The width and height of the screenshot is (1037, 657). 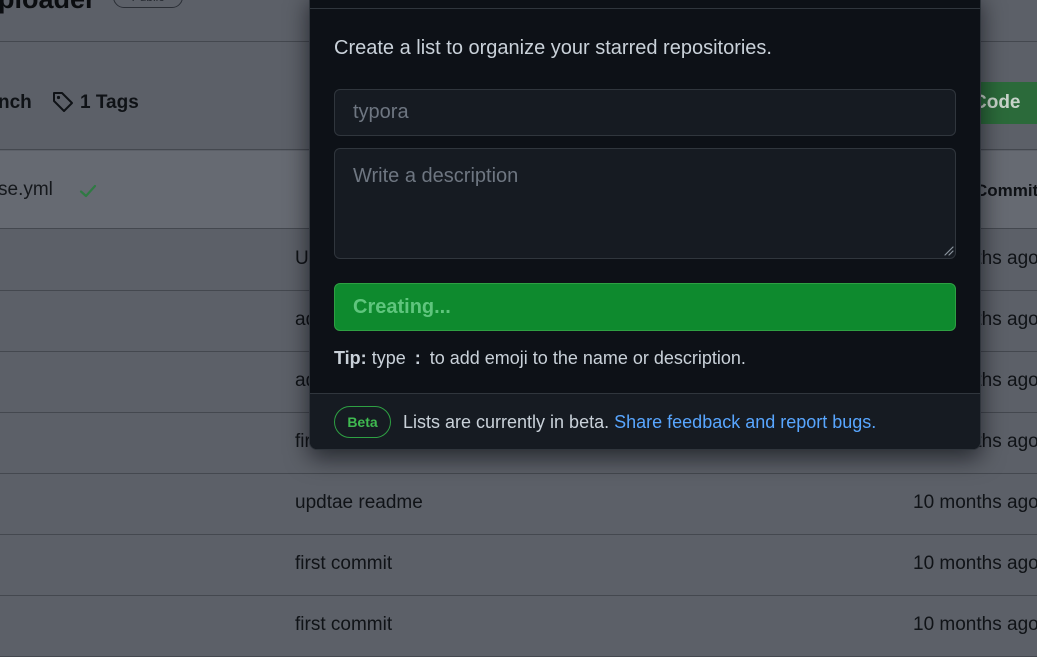 What do you see at coordinates (350, 358) in the screenshot?
I see `tip-label: Tip:` at bounding box center [350, 358].